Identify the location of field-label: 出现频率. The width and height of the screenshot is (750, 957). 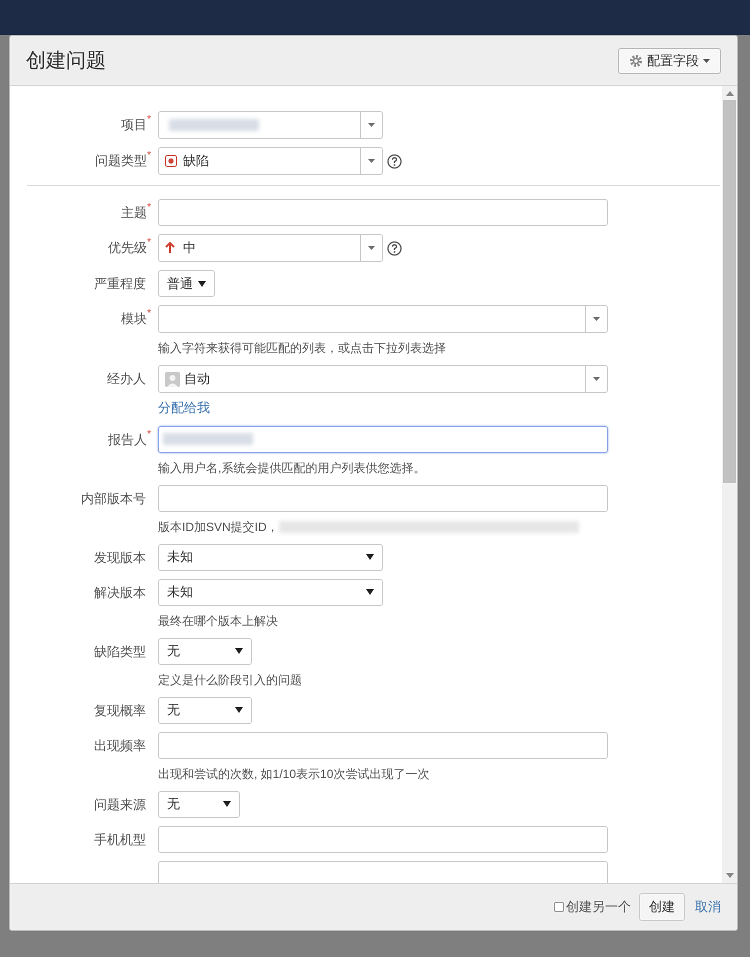
(120, 745).